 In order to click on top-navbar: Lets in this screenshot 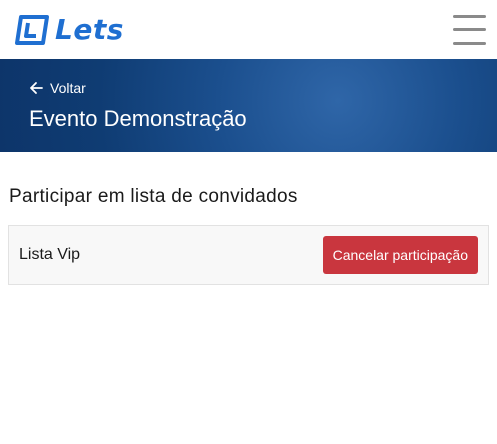, I will do `click(248, 29)`.